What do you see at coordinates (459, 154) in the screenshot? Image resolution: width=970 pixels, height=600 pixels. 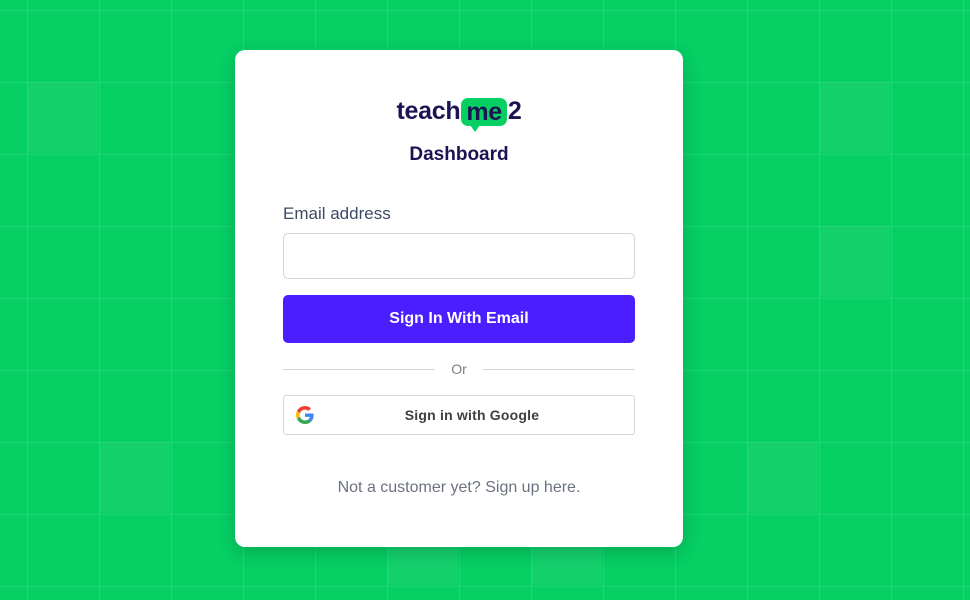 I see `page-subtitle: Dashboard` at bounding box center [459, 154].